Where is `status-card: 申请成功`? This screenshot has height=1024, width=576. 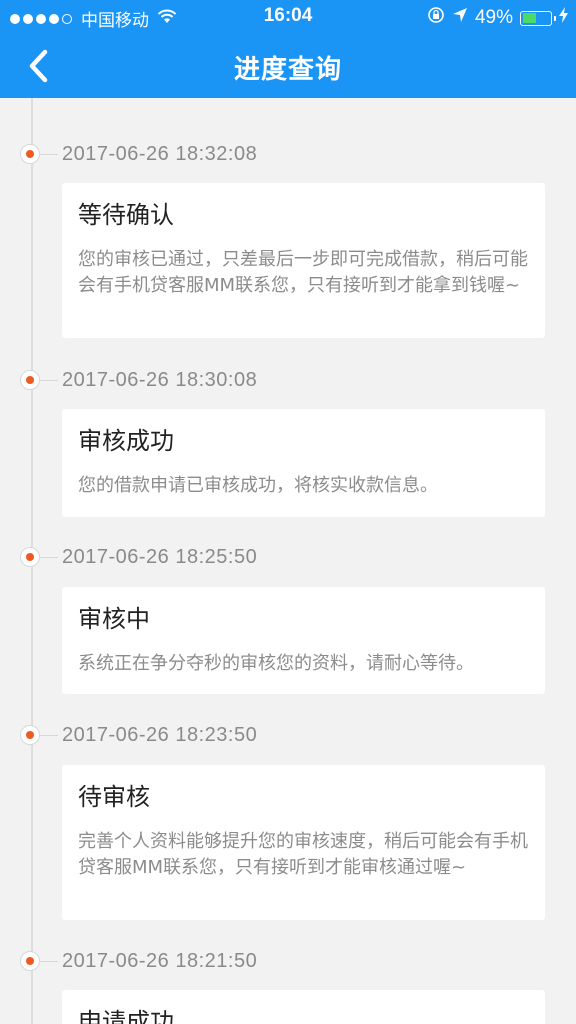
status-card: 申请成功 is located at coordinates (303, 1007).